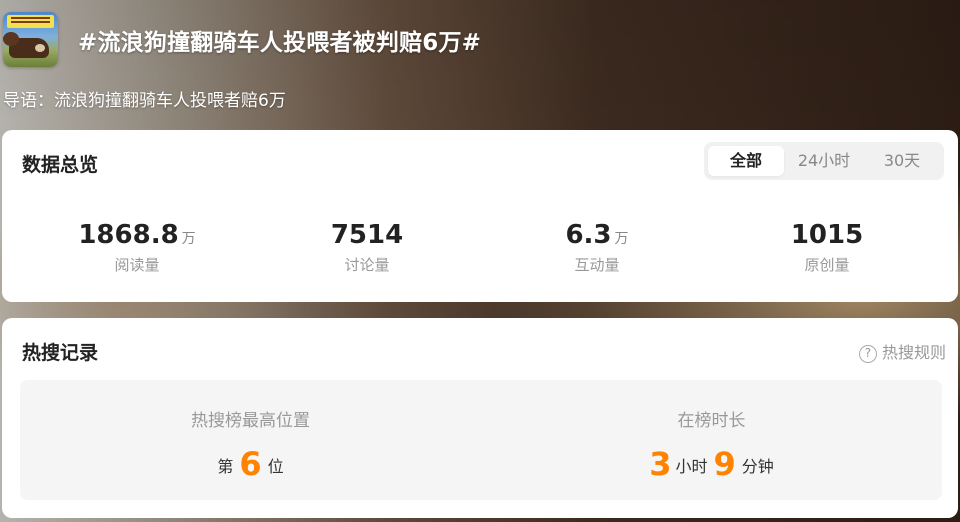 This screenshot has width=960, height=522. I want to click on metric-label: 讨论量, so click(367, 265).